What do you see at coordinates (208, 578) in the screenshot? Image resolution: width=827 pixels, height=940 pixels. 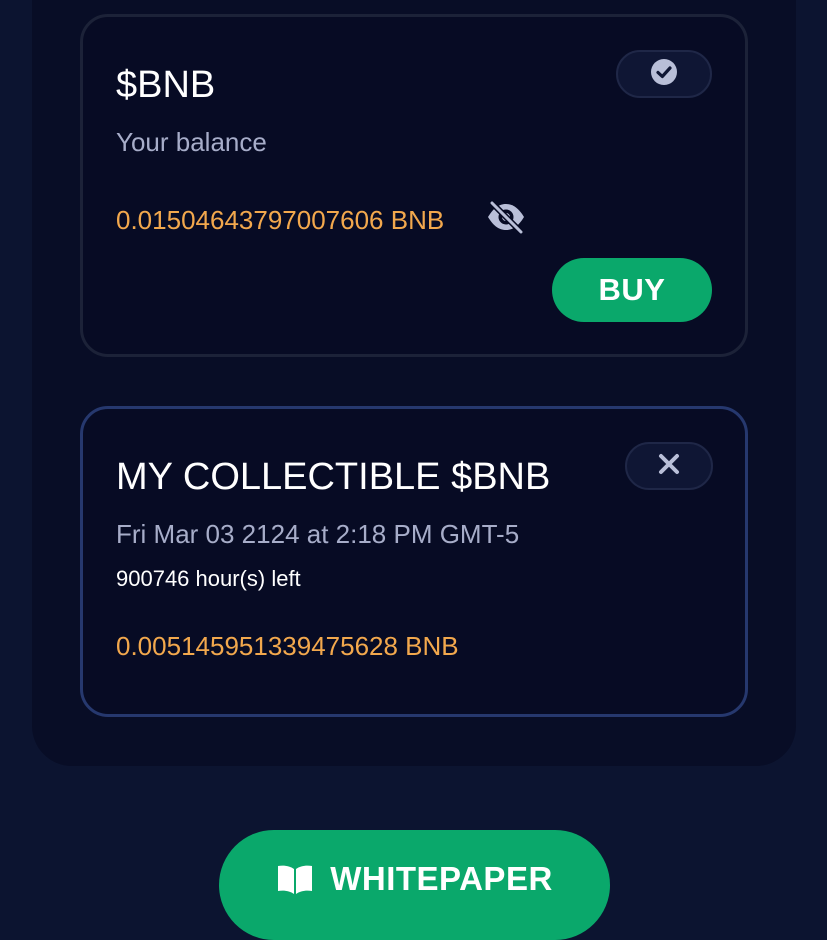 I see `time-left-text: 900746 hour(s) left` at bounding box center [208, 578].